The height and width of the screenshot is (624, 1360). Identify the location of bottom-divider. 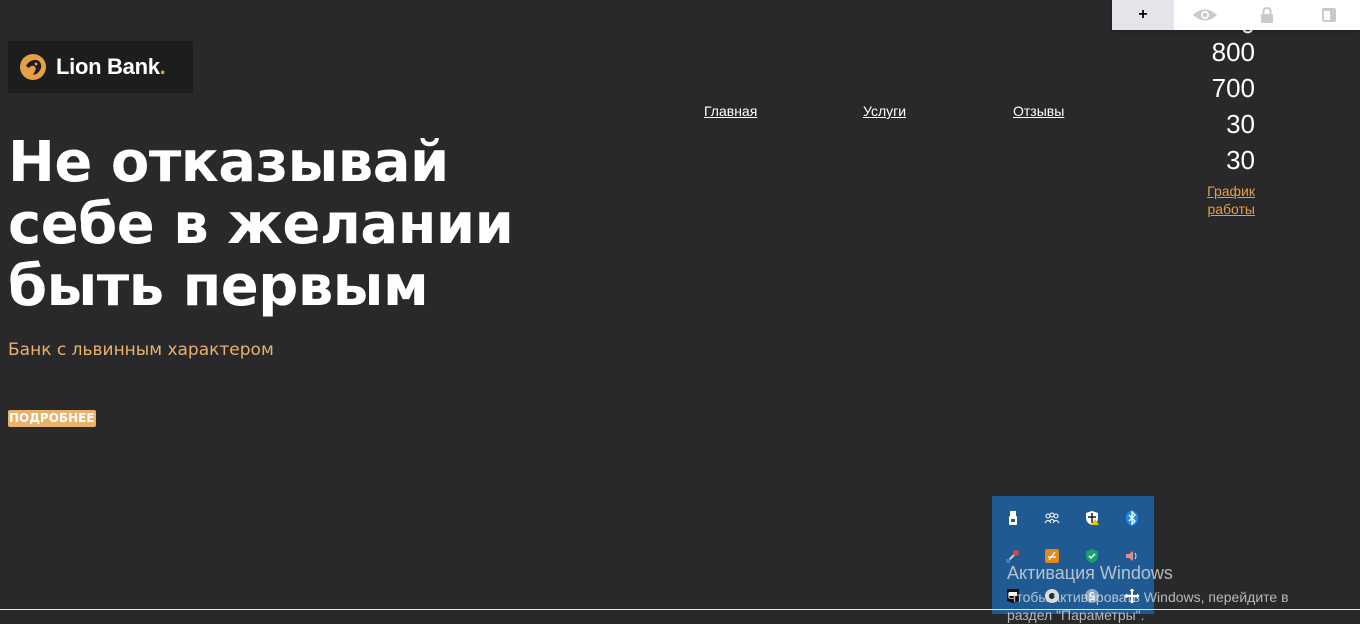
(680, 609).